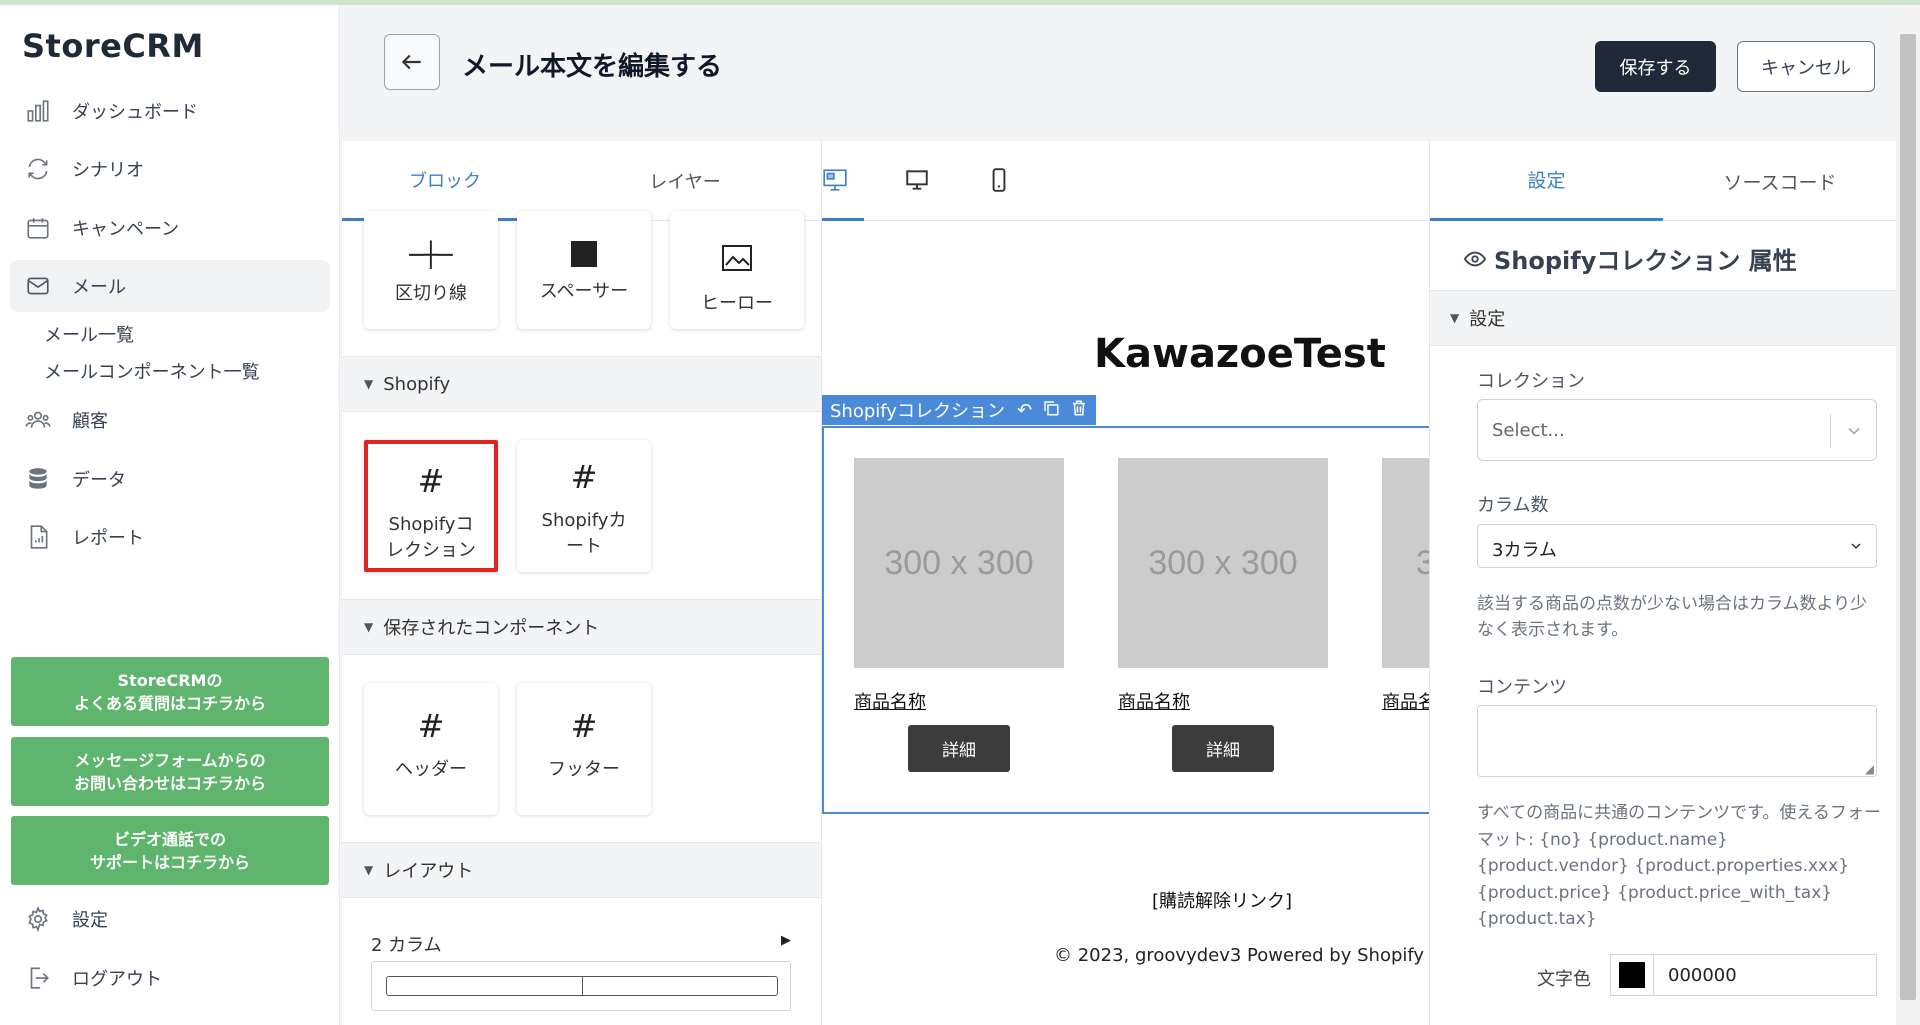 The width and height of the screenshot is (1920, 1025). I want to click on sidebar-item-label: キャンペーン, so click(126, 229).